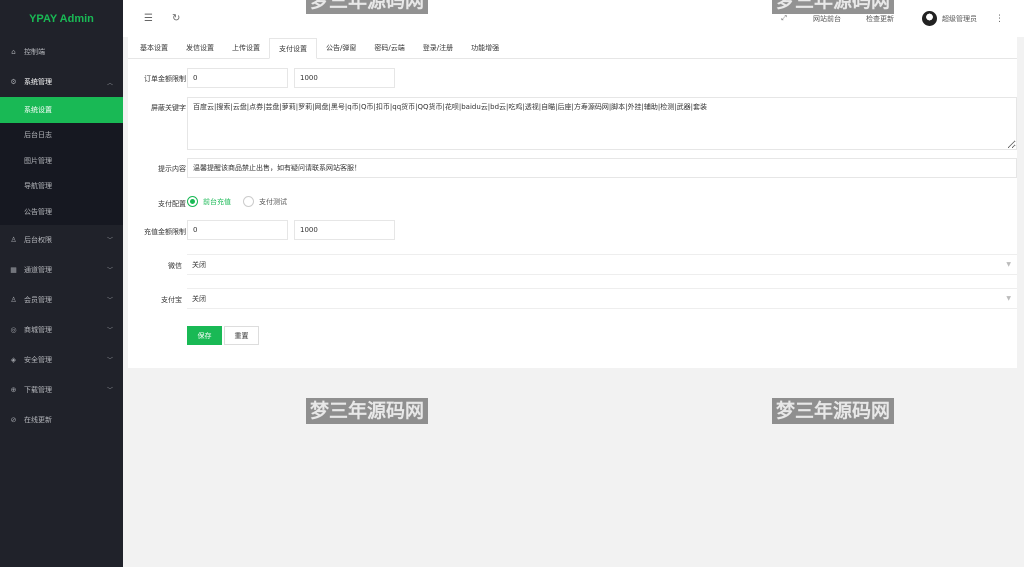 The height and width of the screenshot is (567, 1024). Describe the element at coordinates (38, 299) in the screenshot. I see `sidebar-item-label: 会员管理` at that location.